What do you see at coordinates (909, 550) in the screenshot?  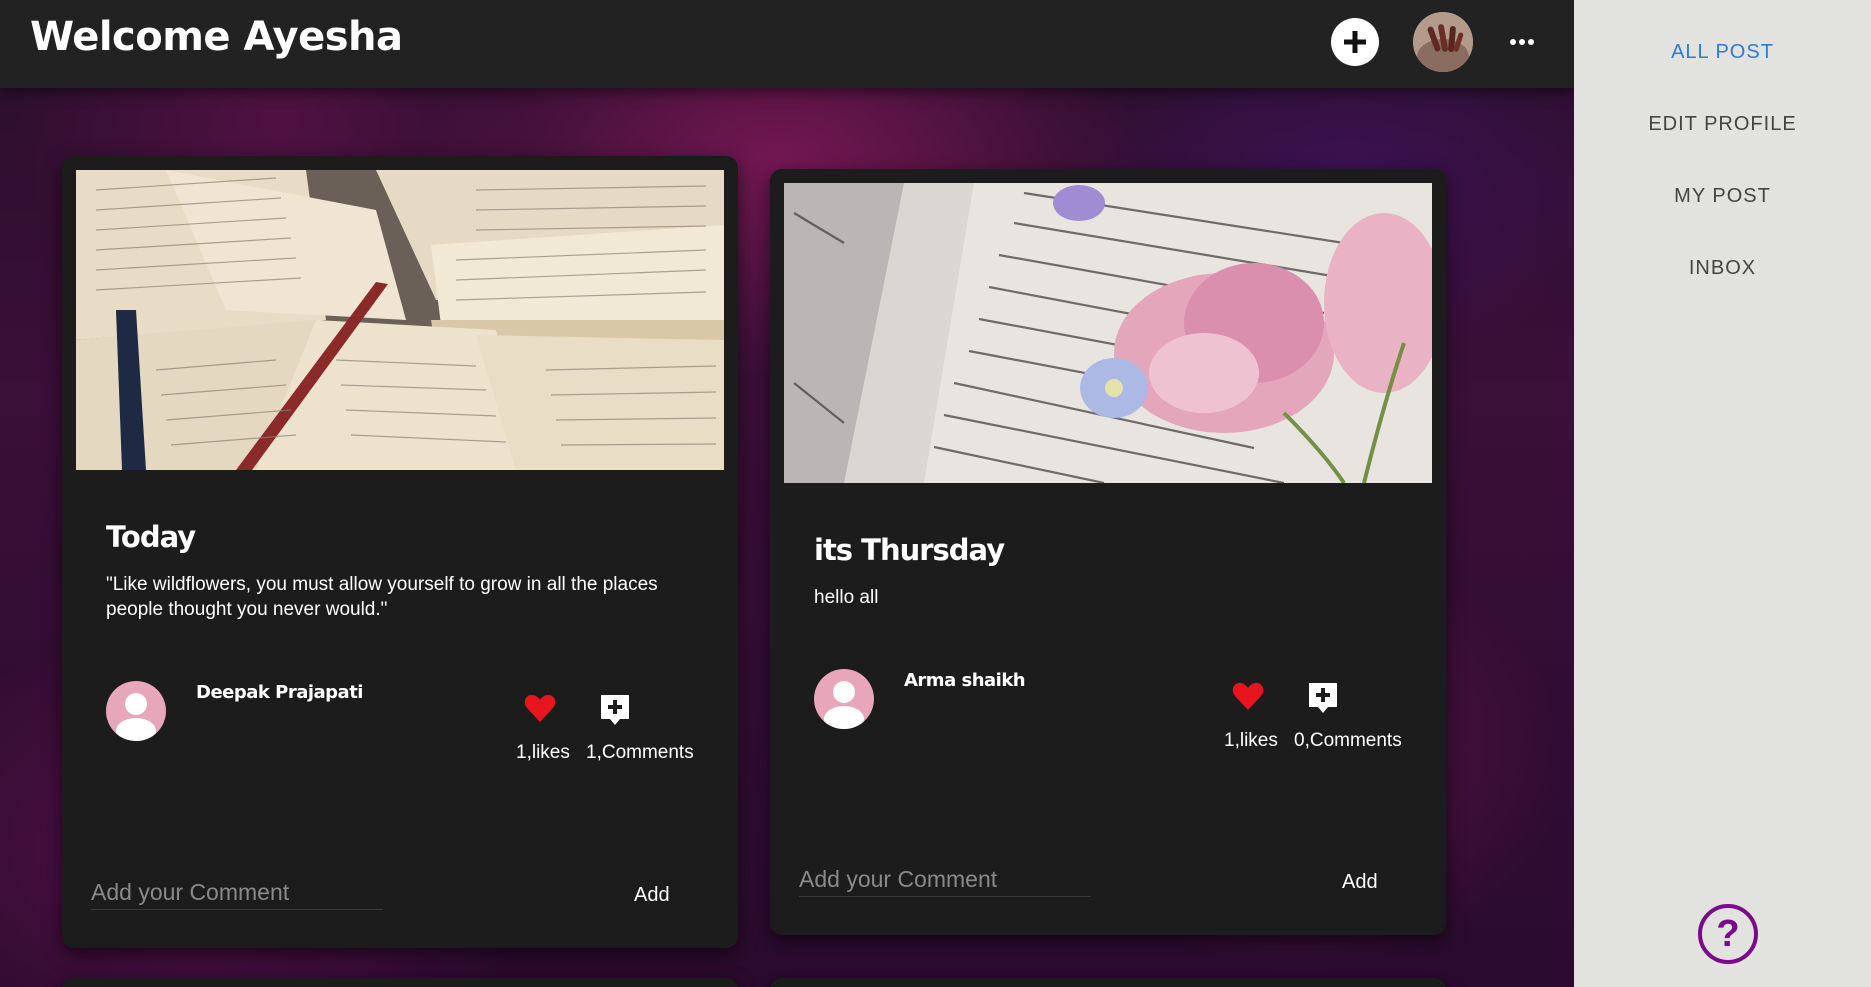 I see `post-title: its Thursday` at bounding box center [909, 550].